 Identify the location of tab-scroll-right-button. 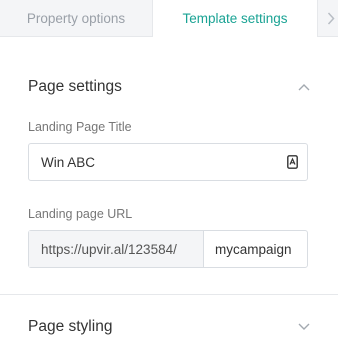
(327, 18).